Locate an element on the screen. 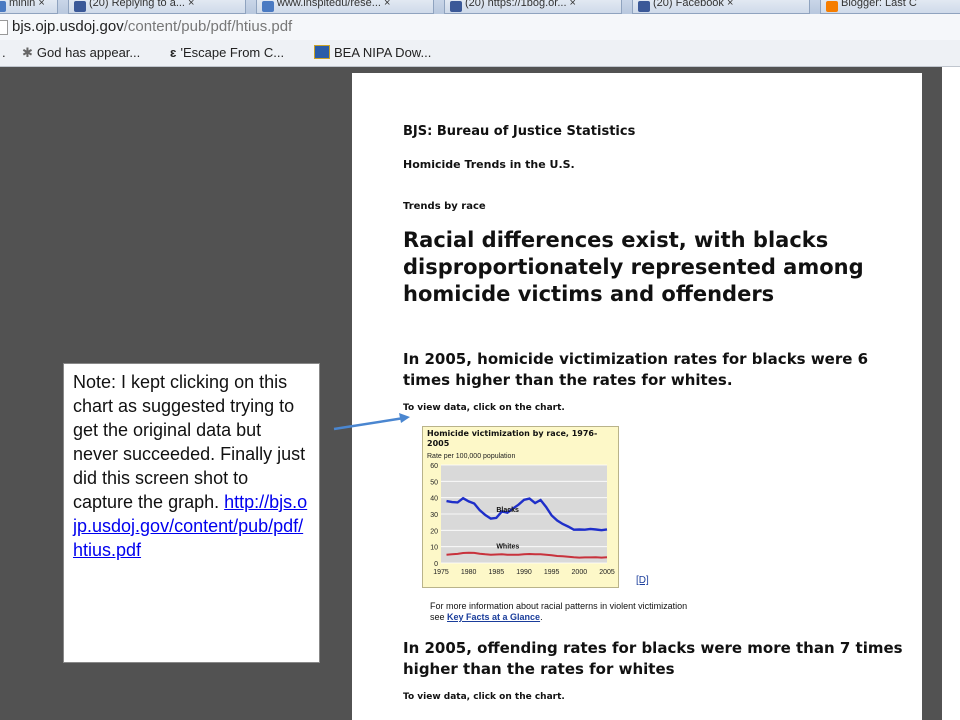 This screenshot has width=960, height=720. view-data-instruction: To view data, click on the chart. is located at coordinates (484, 408).